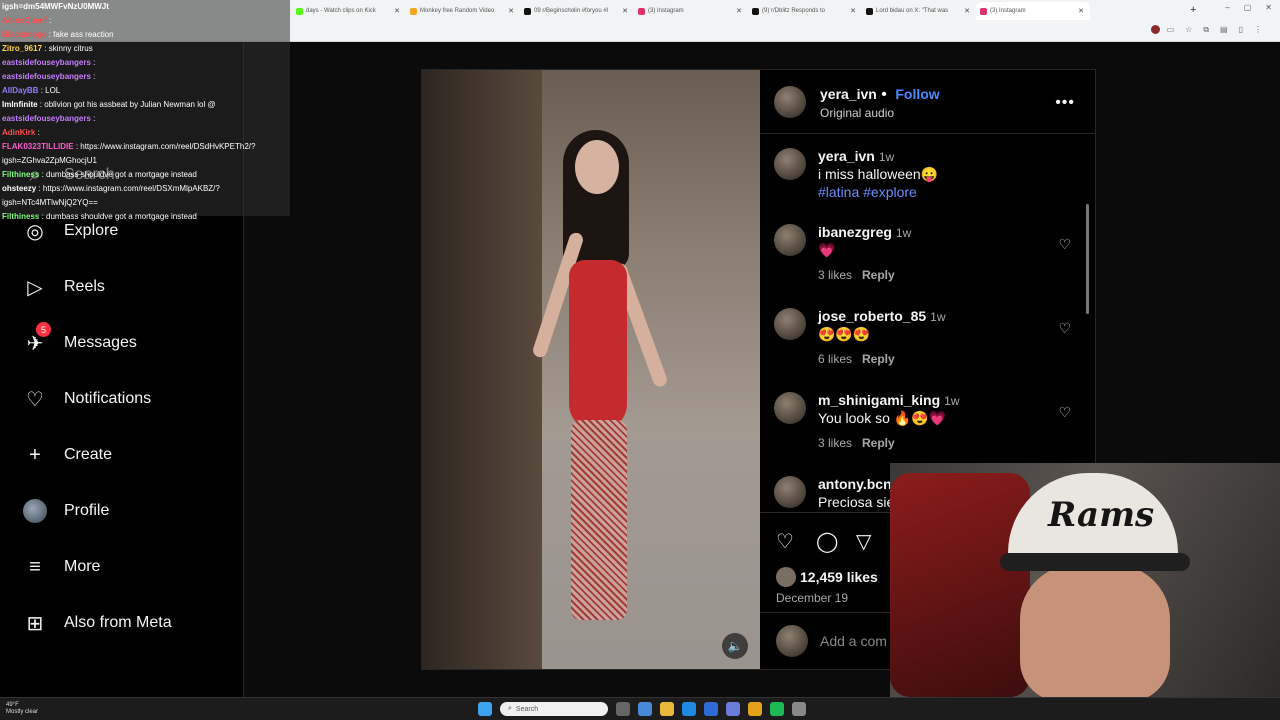  Describe the element at coordinates (790, 164) in the screenshot. I see `caption-avatar` at that location.